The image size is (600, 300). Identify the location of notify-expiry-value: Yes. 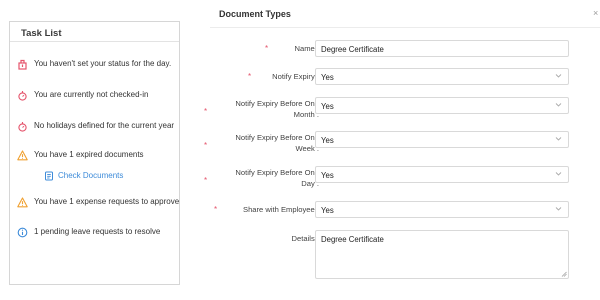
(327, 77).